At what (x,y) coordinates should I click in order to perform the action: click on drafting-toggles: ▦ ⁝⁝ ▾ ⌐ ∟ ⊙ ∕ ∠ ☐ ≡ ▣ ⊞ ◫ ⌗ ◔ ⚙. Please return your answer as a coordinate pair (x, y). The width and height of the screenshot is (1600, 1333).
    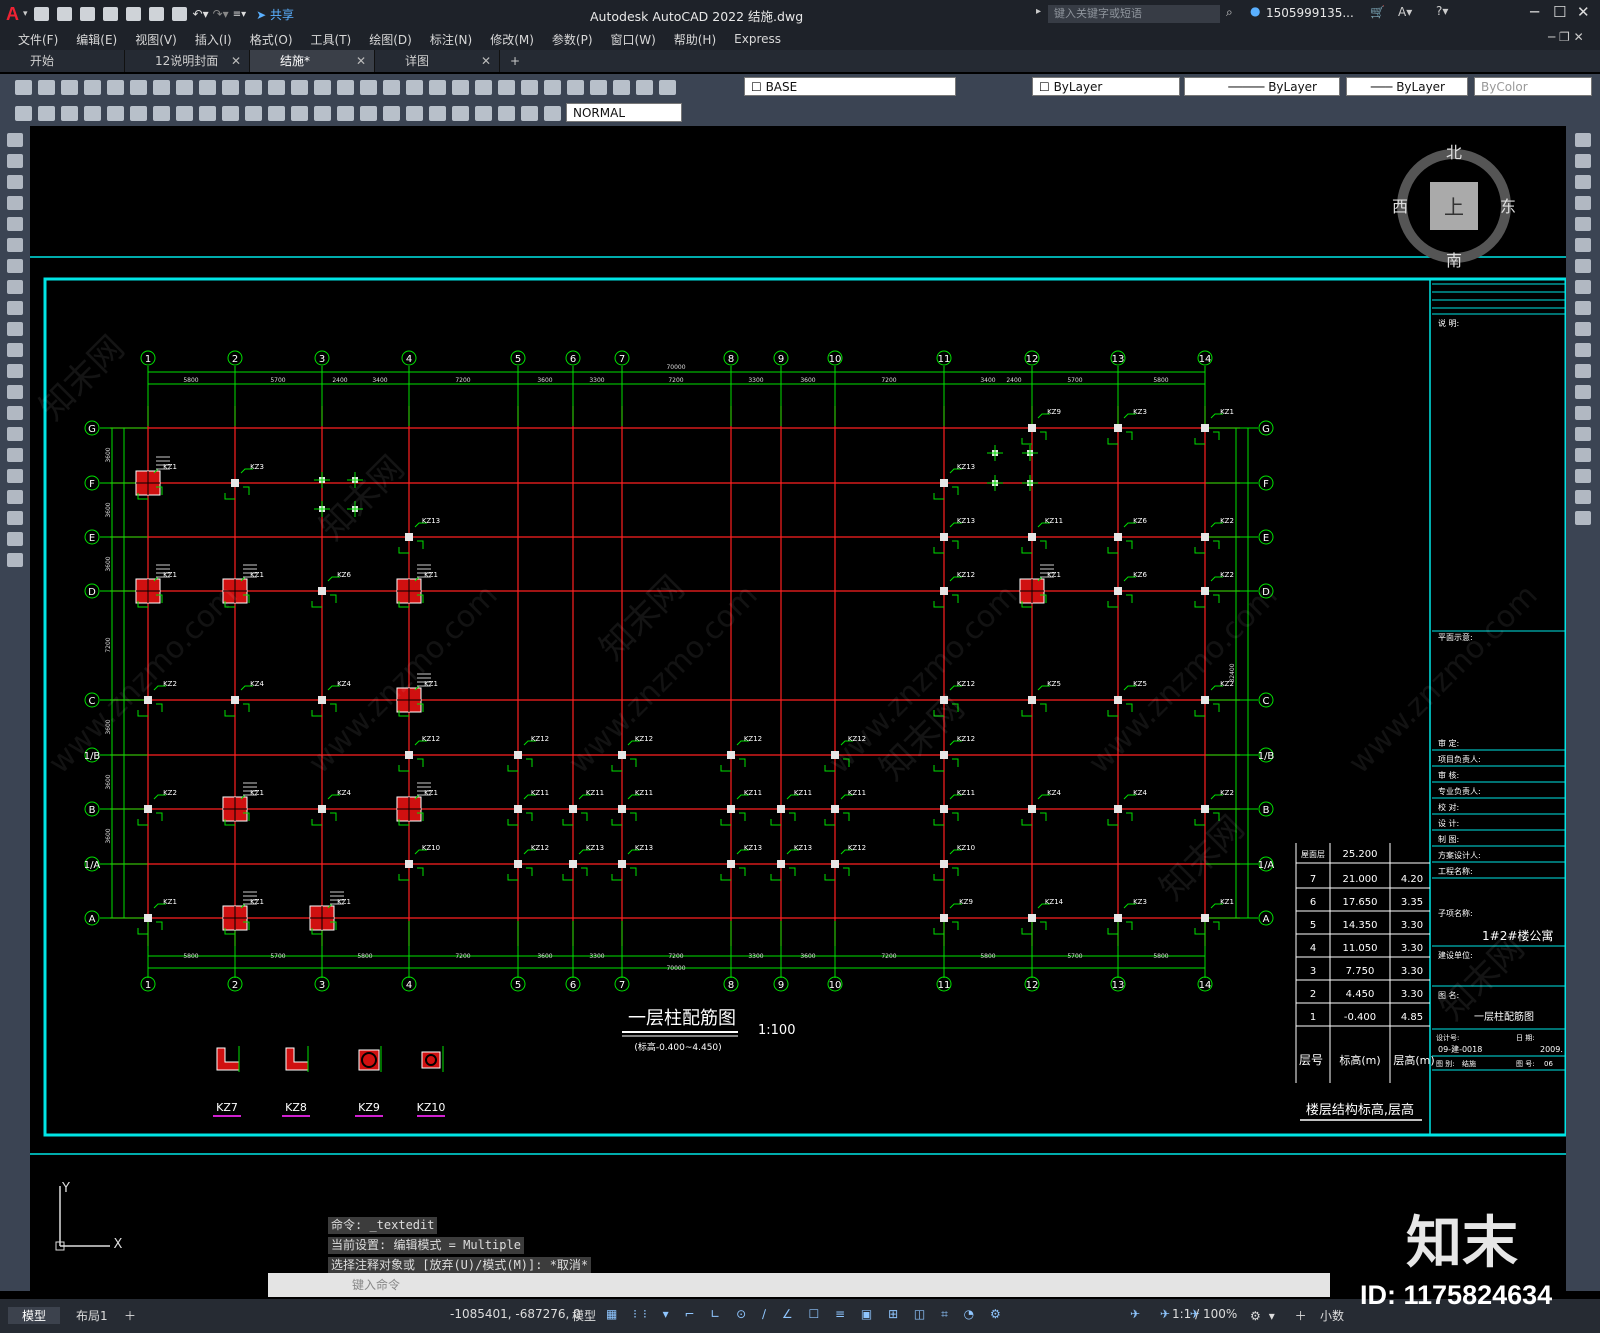
    Looking at the image, I should click on (806, 1314).